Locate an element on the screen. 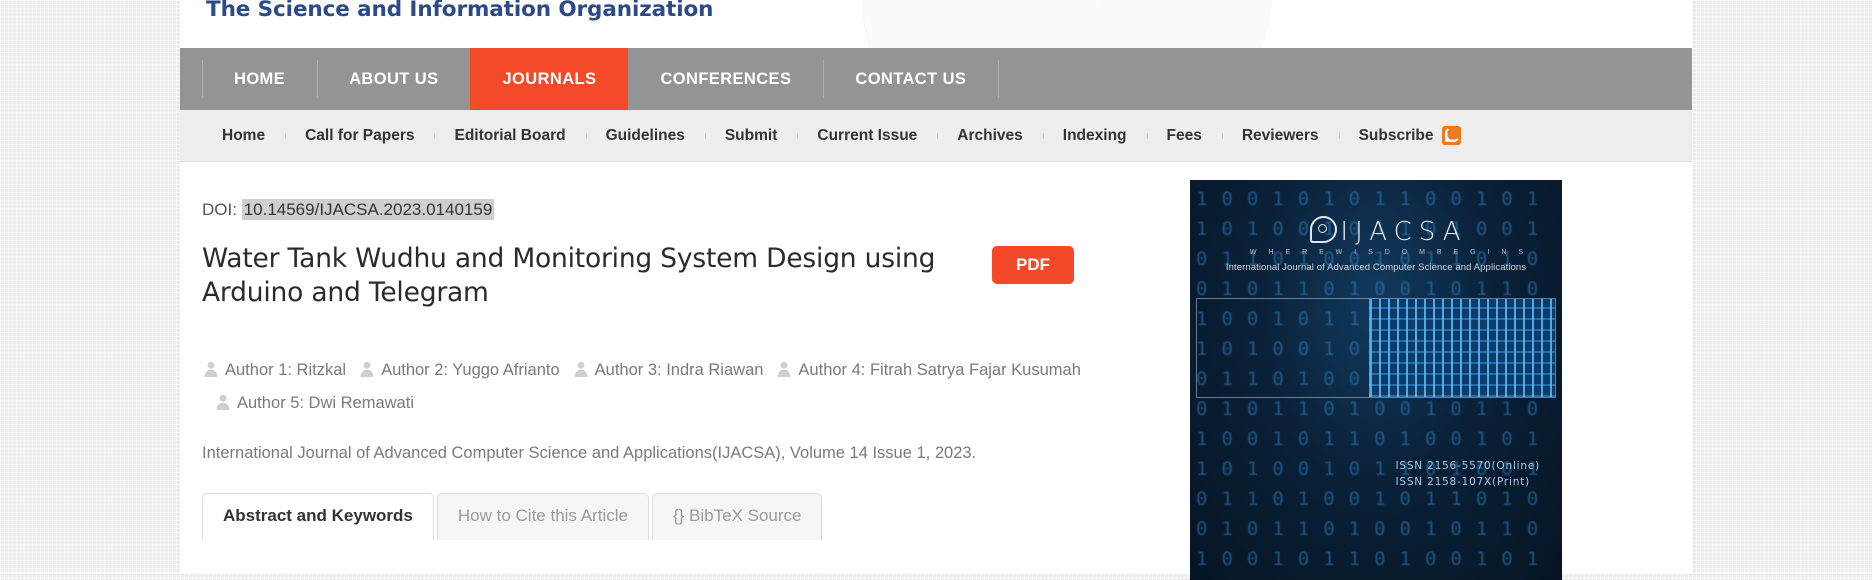  cover-logo-tagline: W H E R E W I S D O M B E G I N S is located at coordinates (1389, 252).